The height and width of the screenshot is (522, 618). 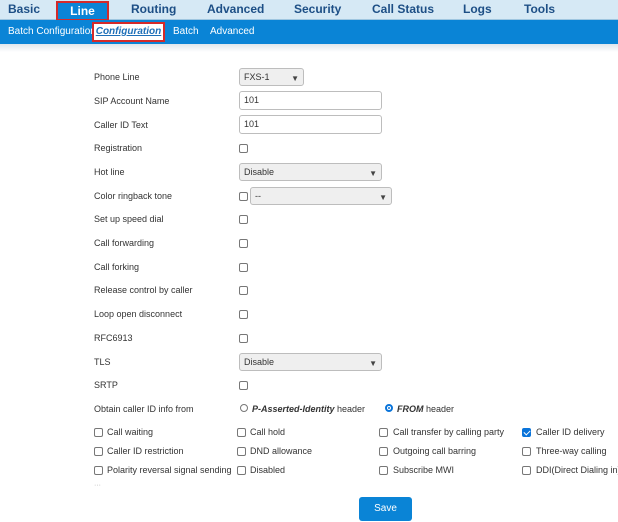 What do you see at coordinates (129, 219) in the screenshot?
I see `speed-dial-label: Set up speed dial` at bounding box center [129, 219].